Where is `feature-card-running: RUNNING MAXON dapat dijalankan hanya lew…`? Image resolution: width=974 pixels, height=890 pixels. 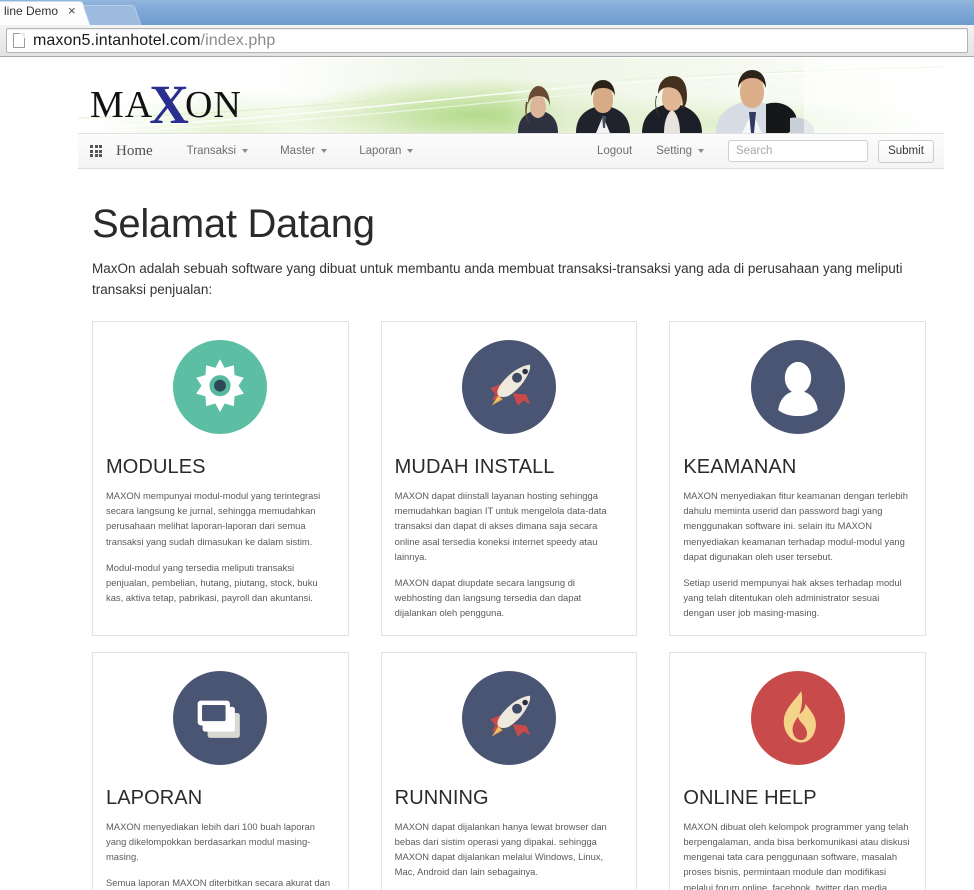 feature-card-running: RUNNING MAXON dapat dijalankan hanya lew… is located at coordinates (509, 770).